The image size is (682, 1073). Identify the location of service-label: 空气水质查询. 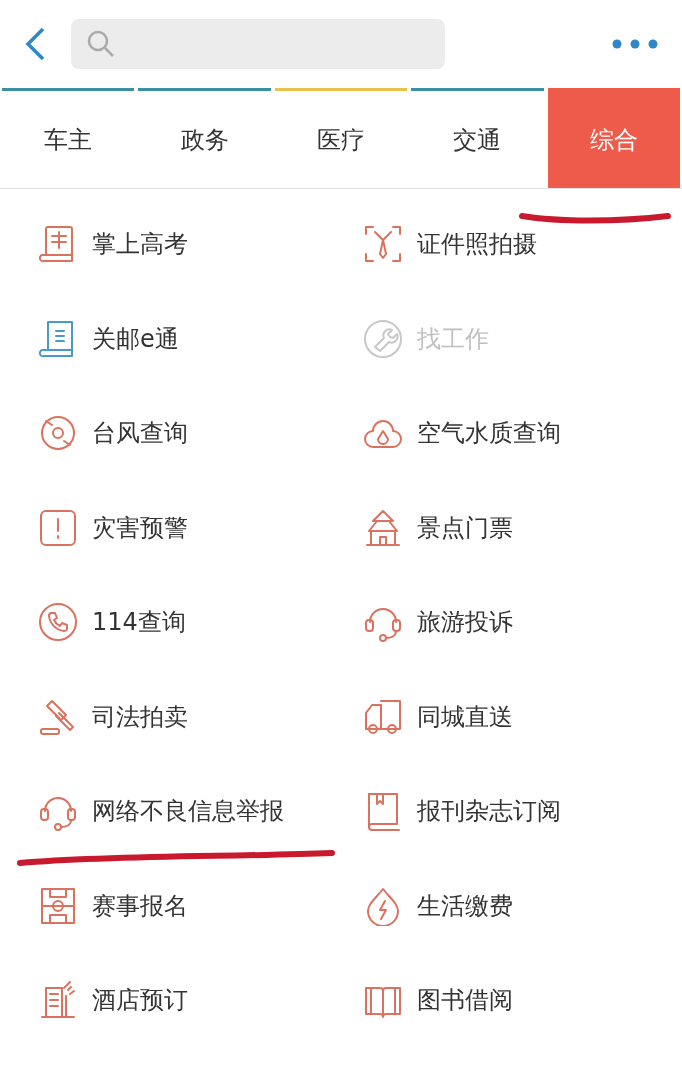
(489, 433).